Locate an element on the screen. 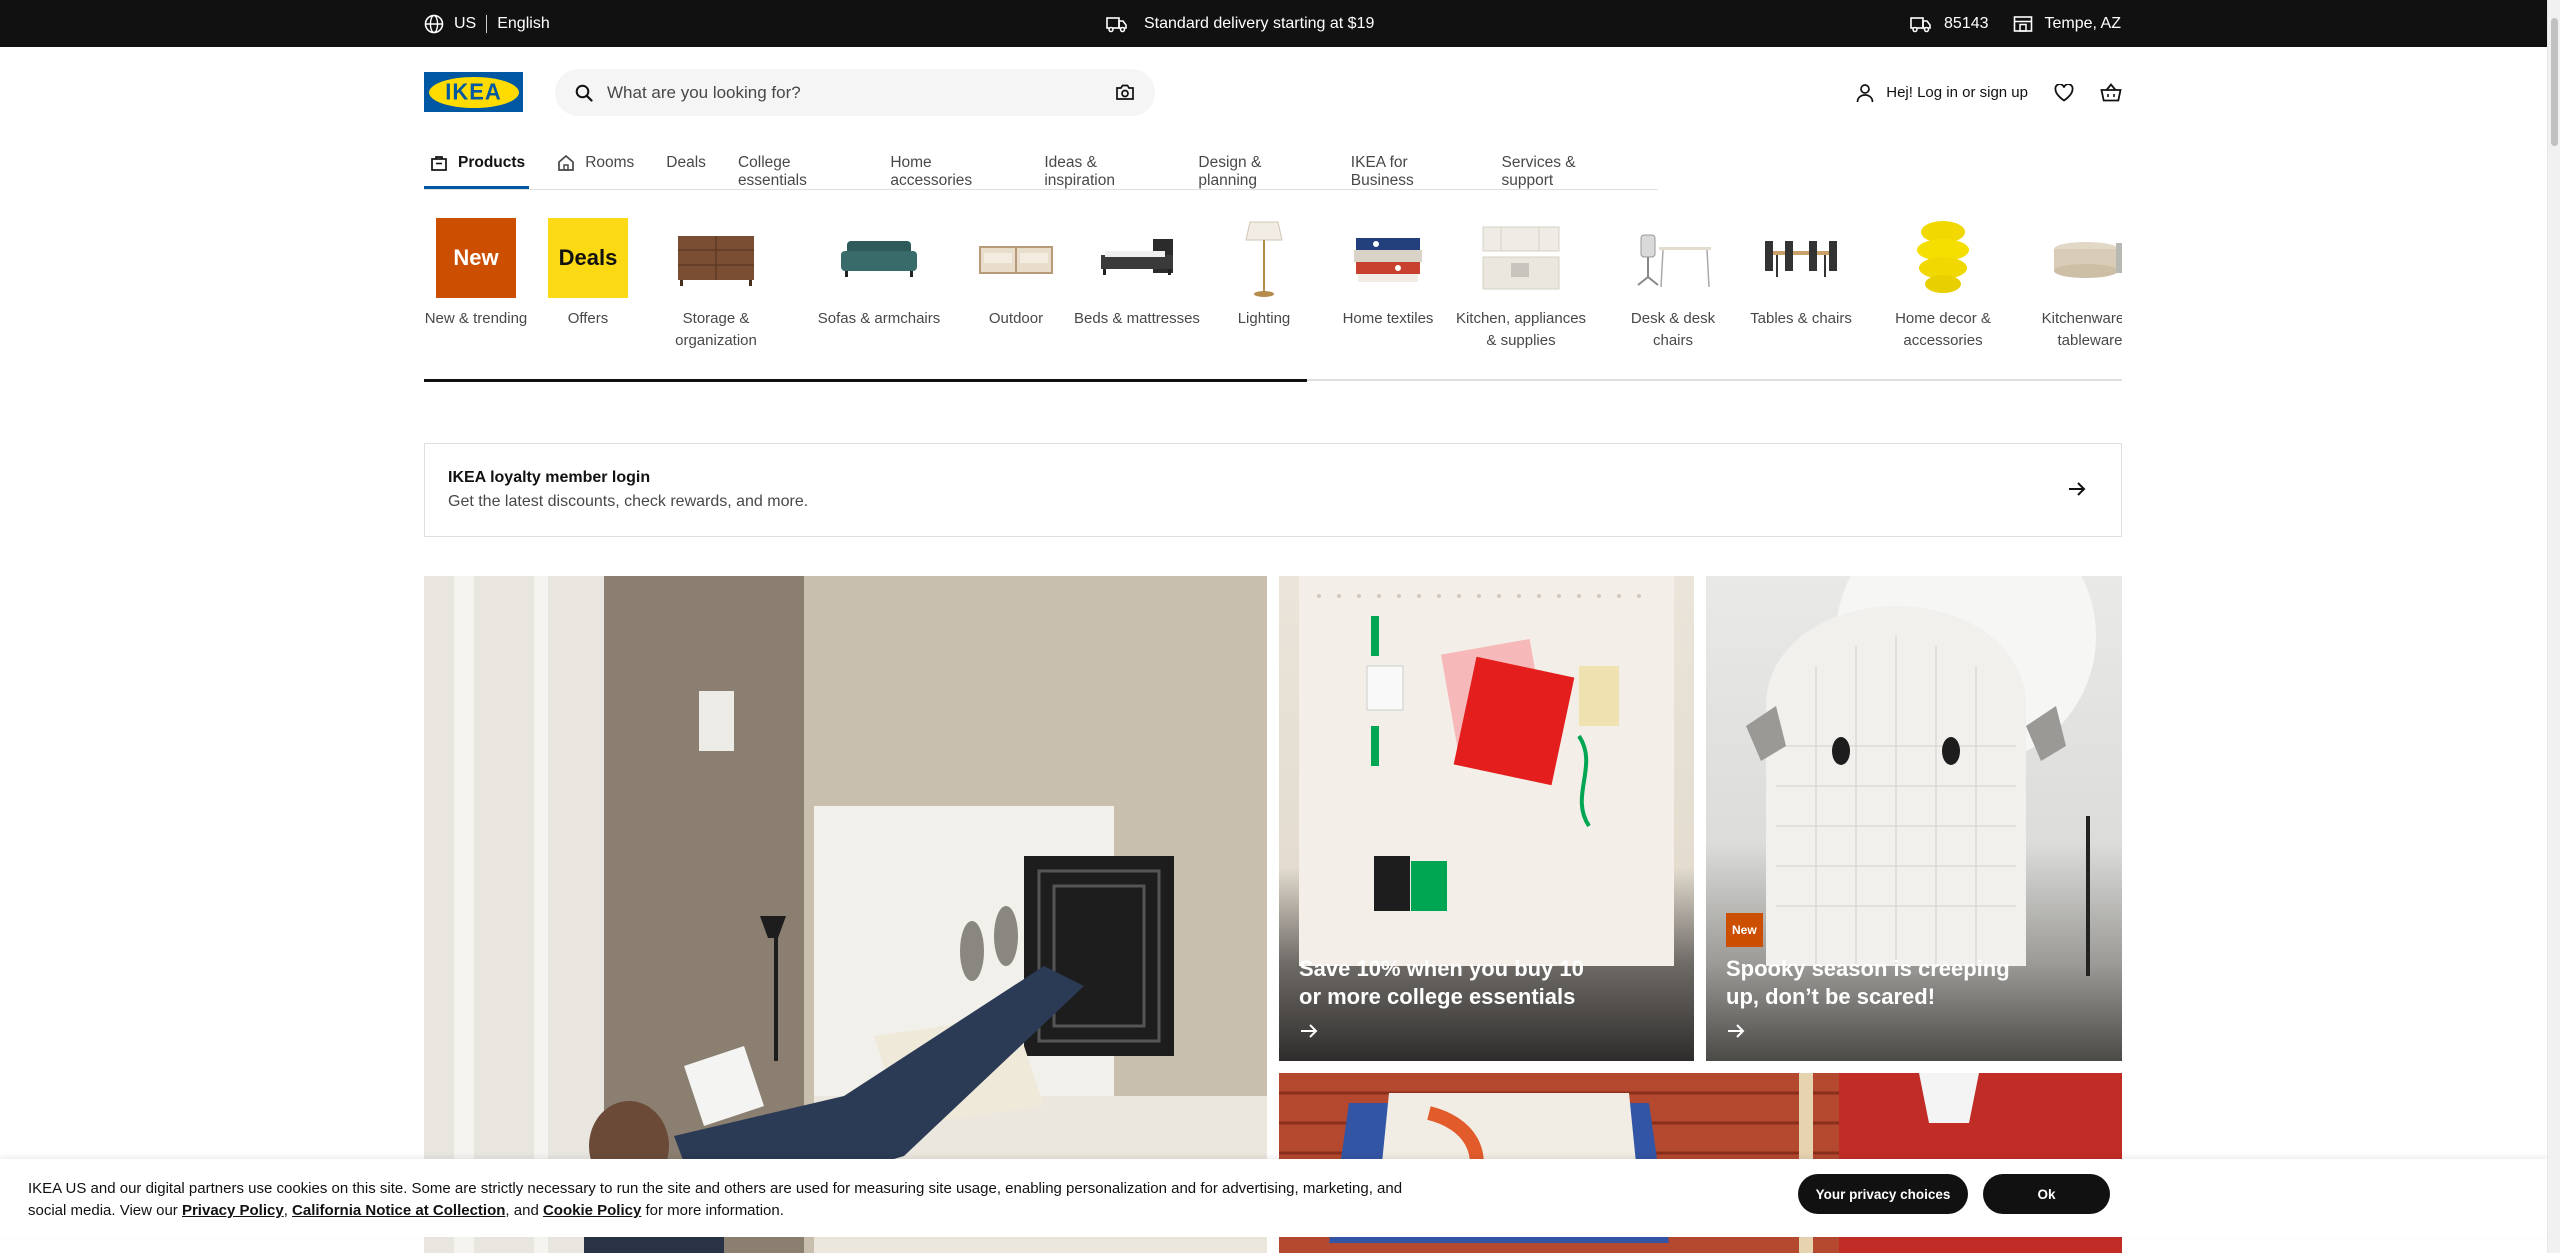 The height and width of the screenshot is (1253, 2560). zip-code: 85143 is located at coordinates (1966, 23).